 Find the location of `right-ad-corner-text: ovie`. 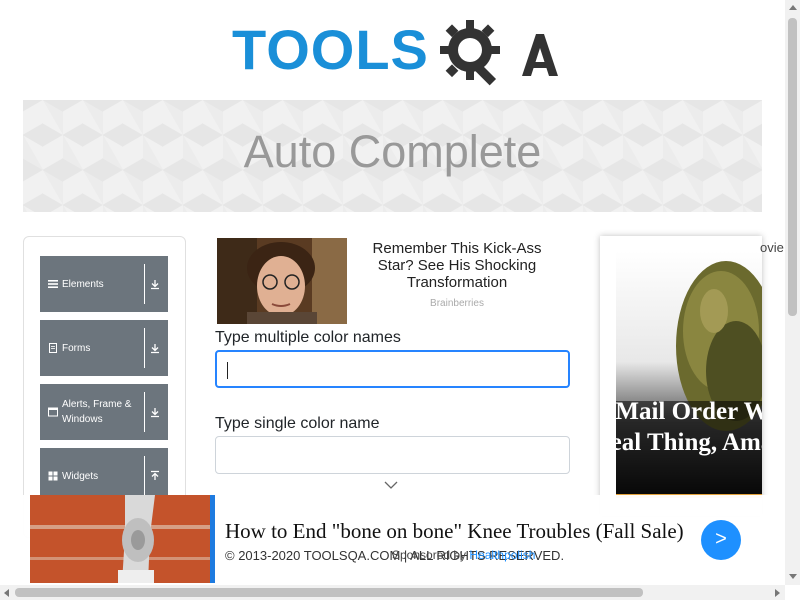

right-ad-corner-text: ovie is located at coordinates (772, 247).